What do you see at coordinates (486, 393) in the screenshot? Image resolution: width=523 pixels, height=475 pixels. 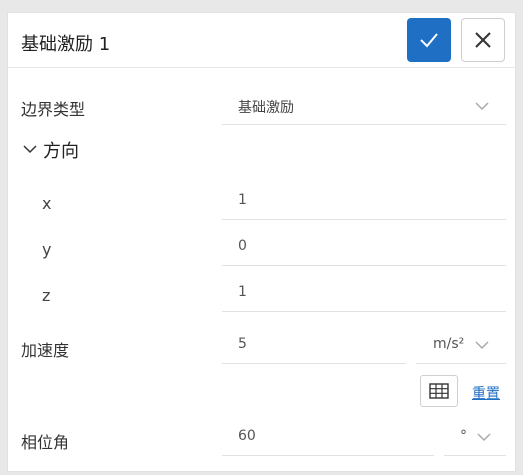 I see `reset-link: 重置` at bounding box center [486, 393].